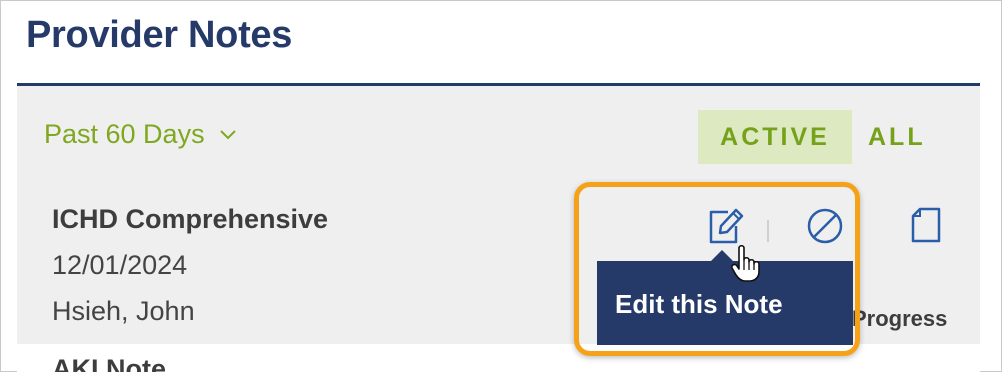 The image size is (1002, 372). What do you see at coordinates (725, 303) in the screenshot?
I see `edit-tooltip: Edit this Note` at bounding box center [725, 303].